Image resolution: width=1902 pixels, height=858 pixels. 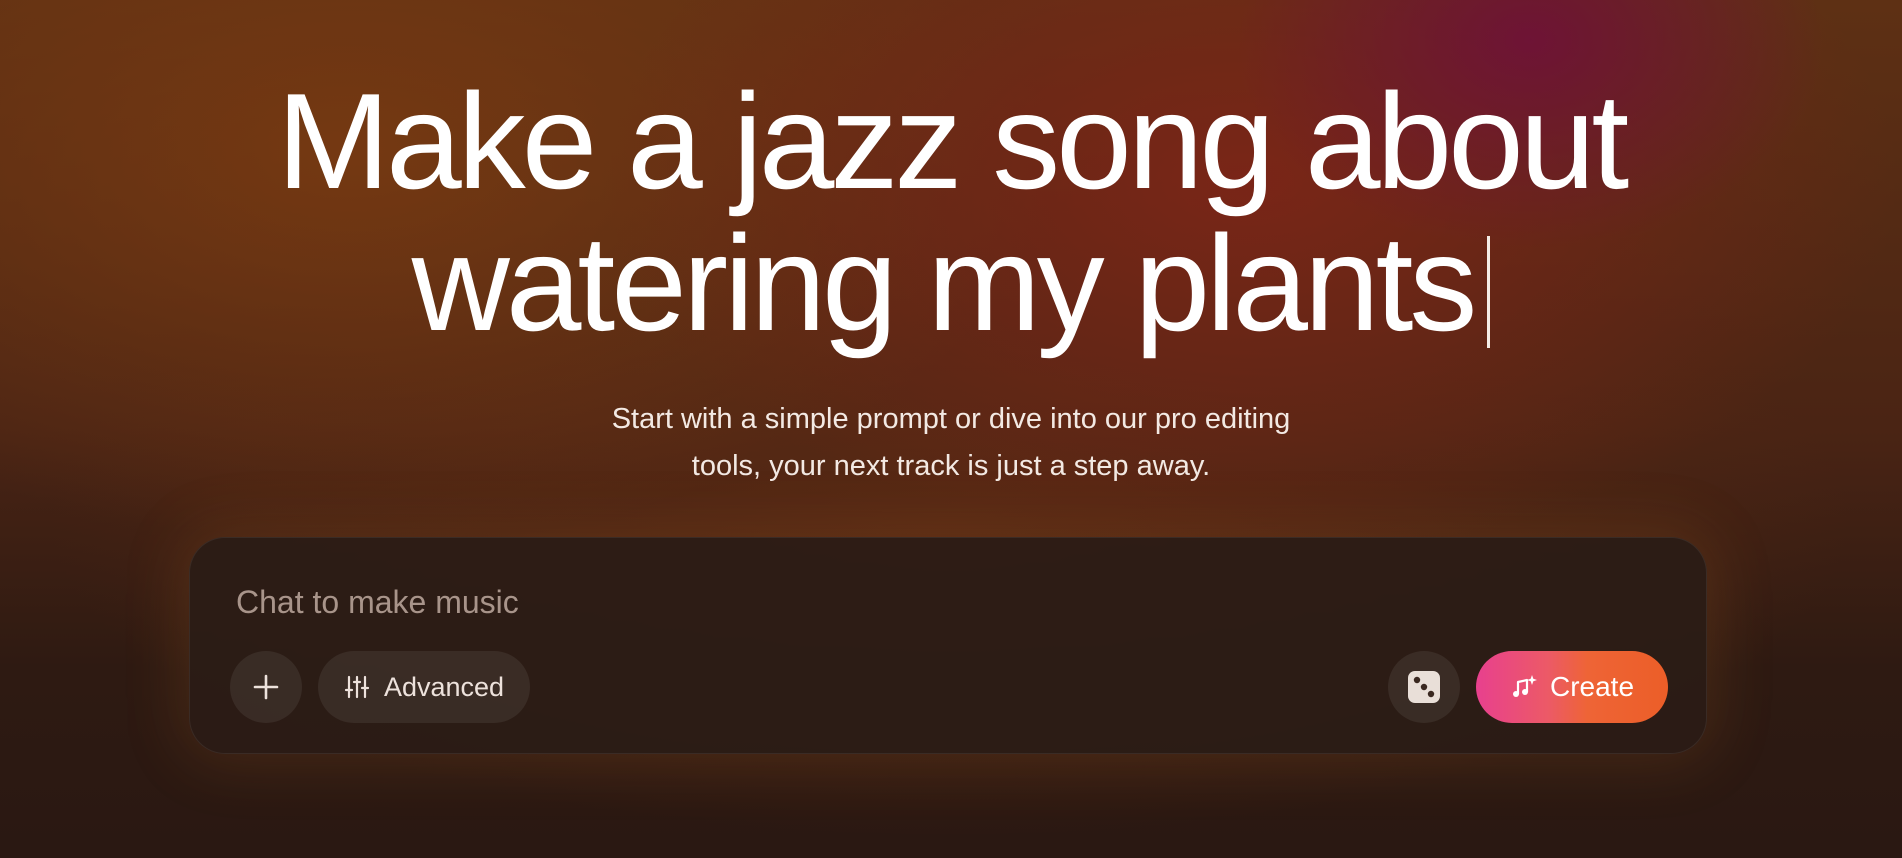 What do you see at coordinates (886, 602) in the screenshot?
I see `chat-input` at bounding box center [886, 602].